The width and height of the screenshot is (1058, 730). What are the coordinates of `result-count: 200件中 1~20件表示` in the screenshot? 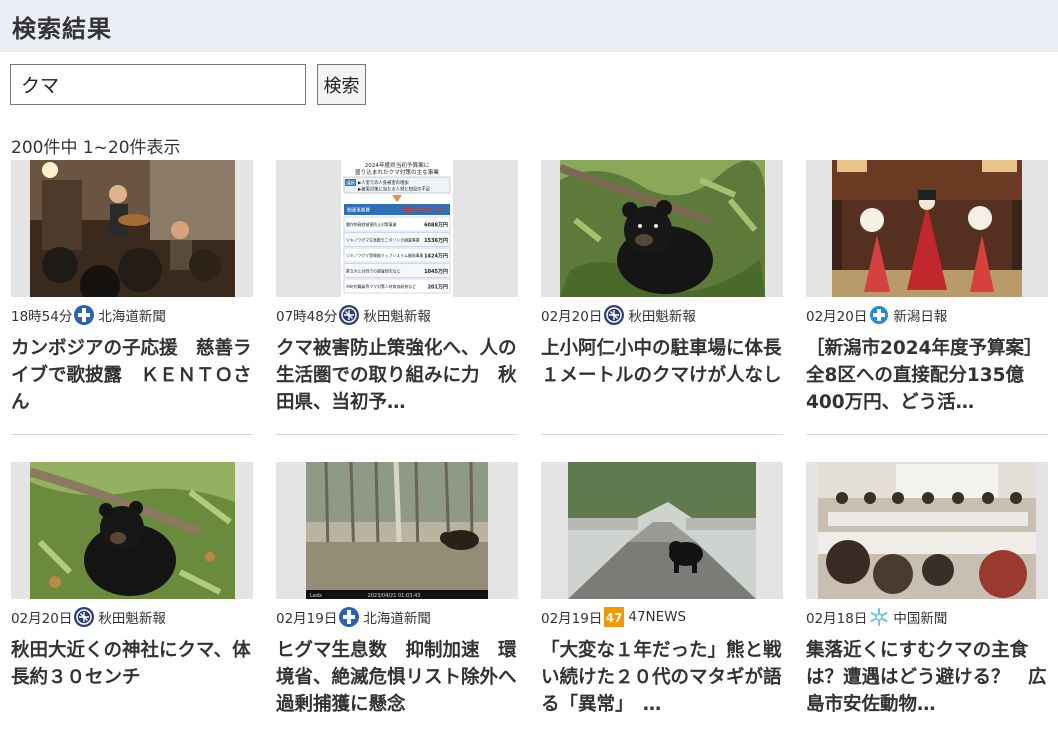 It's located at (96, 148).